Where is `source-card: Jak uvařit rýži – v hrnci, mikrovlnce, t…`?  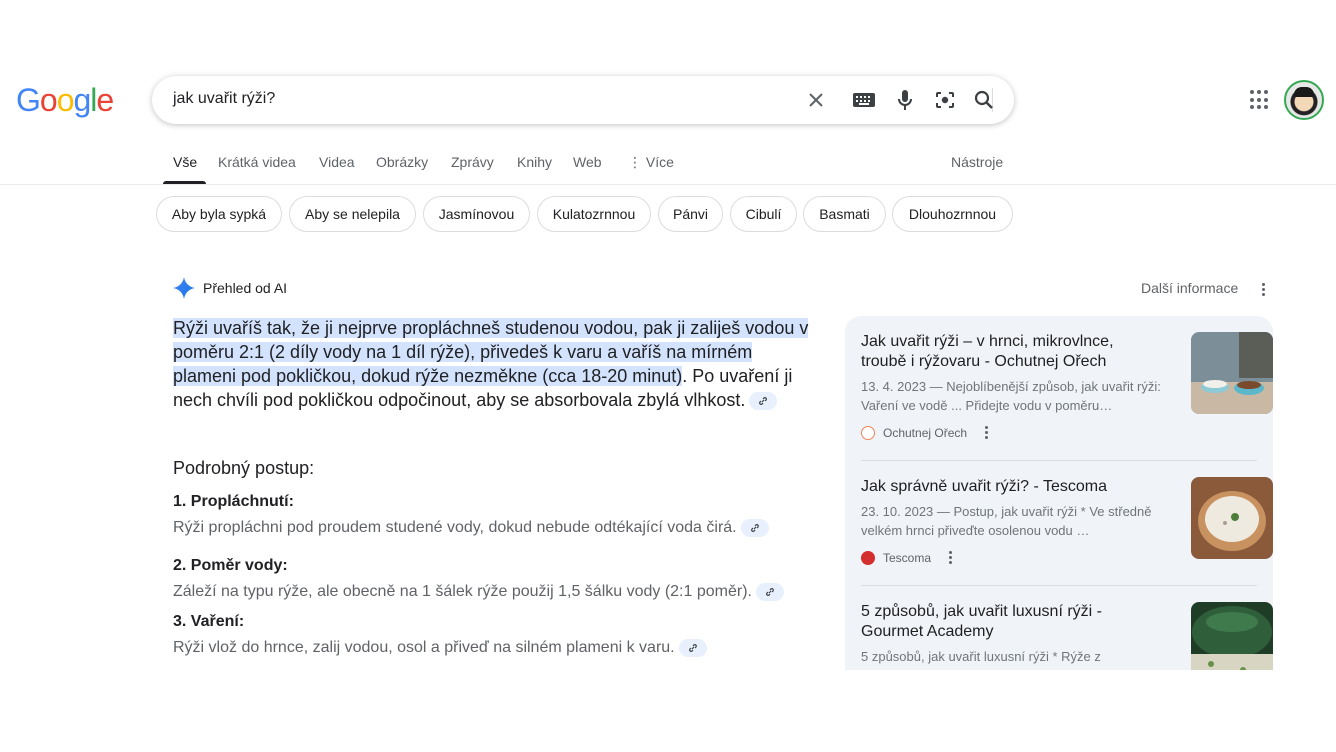
source-card: Jak uvařit rýži – v hrnci, mikrovlnce, t… is located at coordinates (1067, 397).